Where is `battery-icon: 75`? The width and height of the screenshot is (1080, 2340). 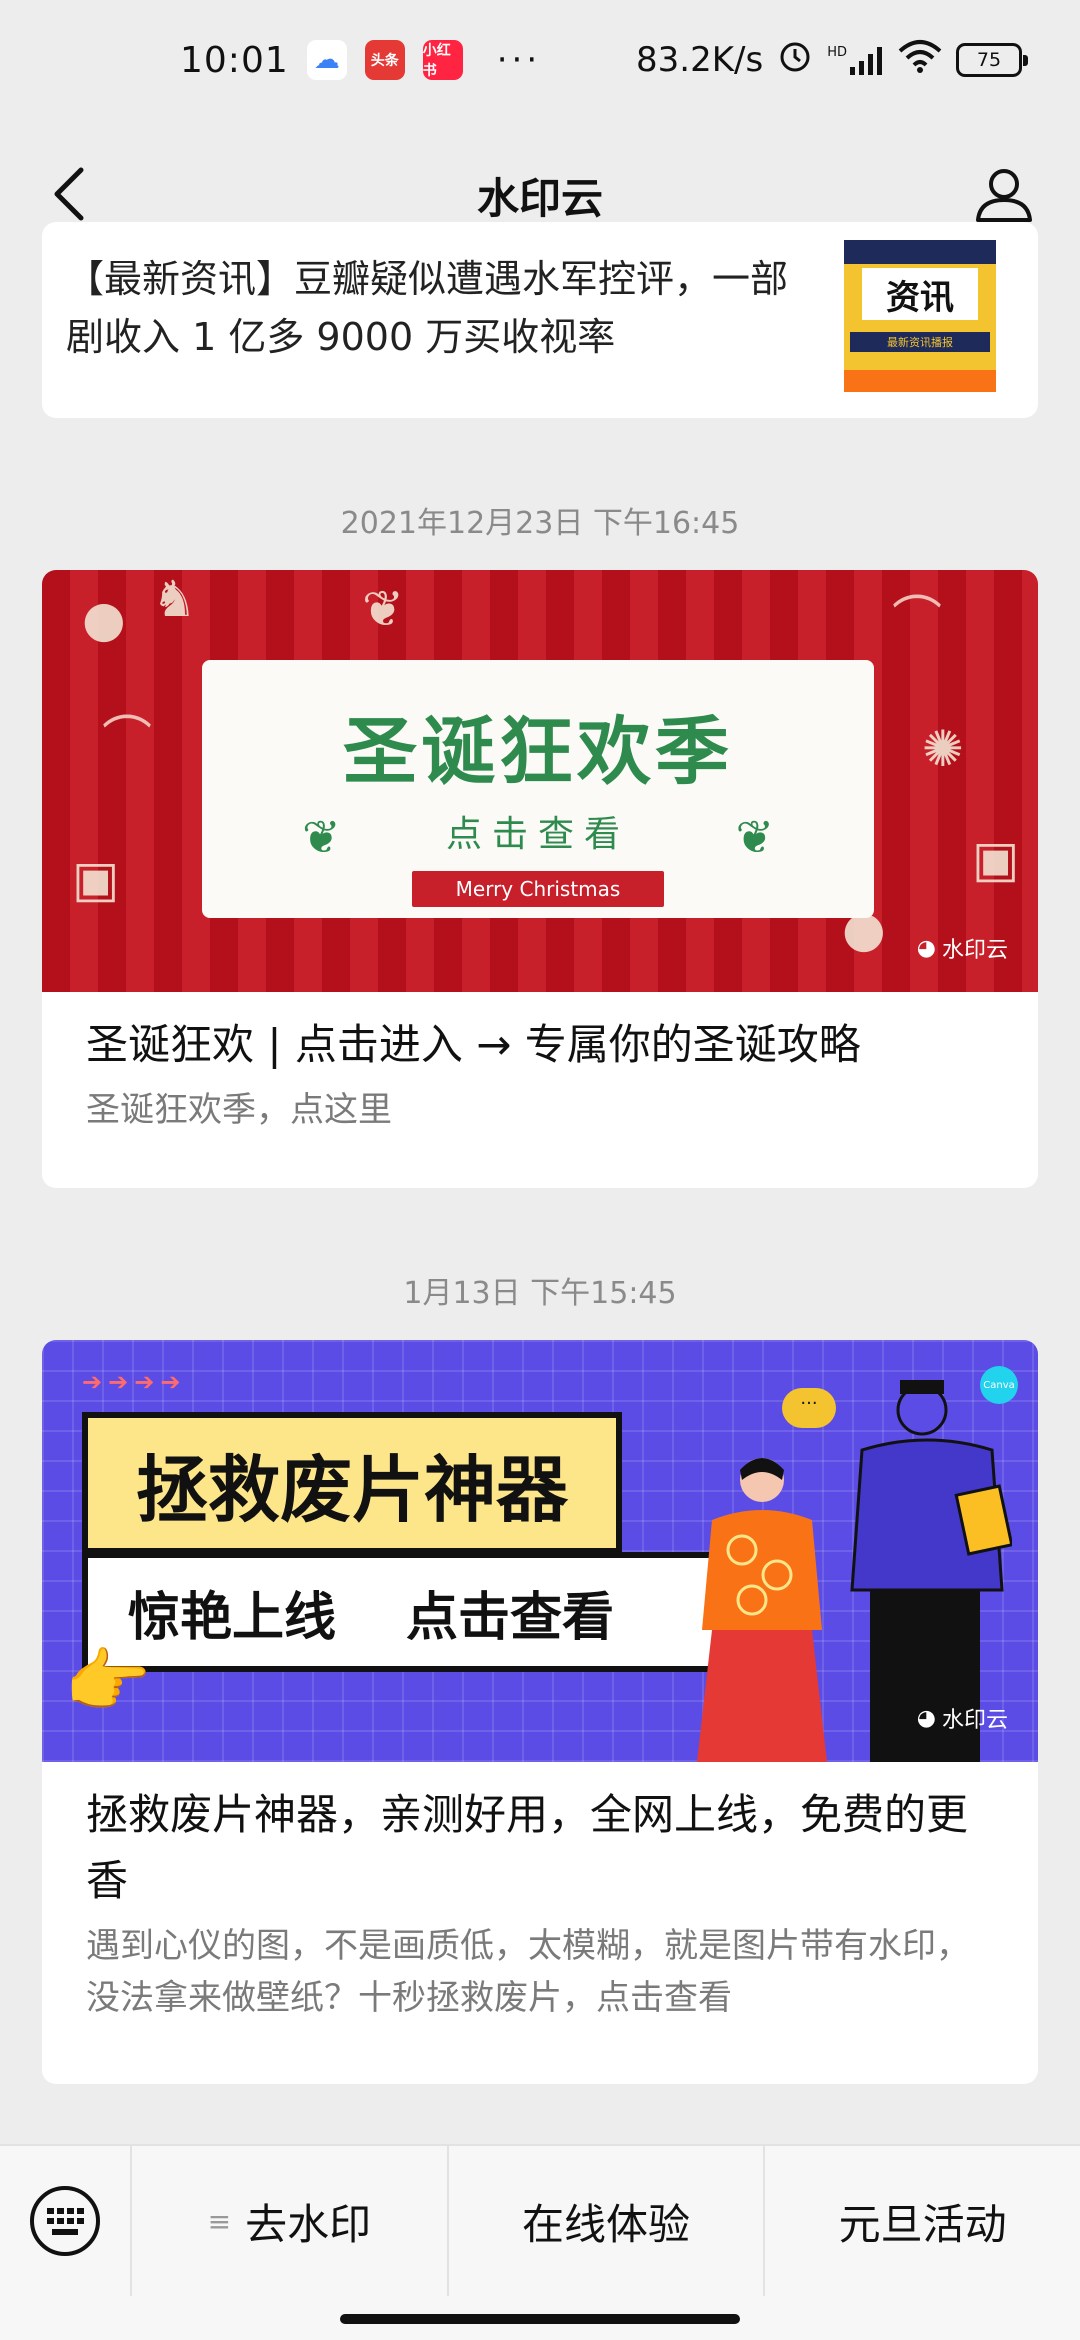 battery-icon: 75 is located at coordinates (992, 60).